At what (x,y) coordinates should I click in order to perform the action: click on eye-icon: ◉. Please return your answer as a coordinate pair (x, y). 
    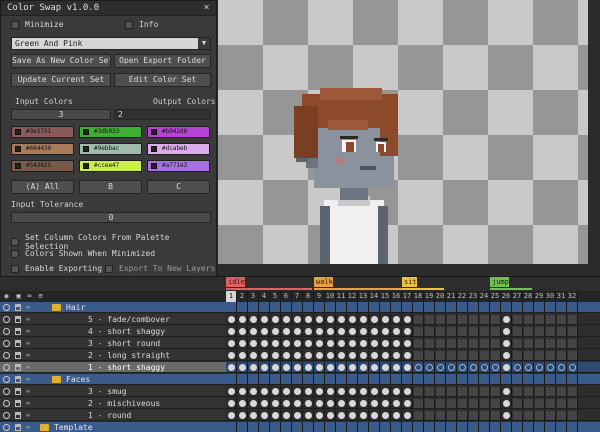
    Looking at the image, I should click on (6, 296).